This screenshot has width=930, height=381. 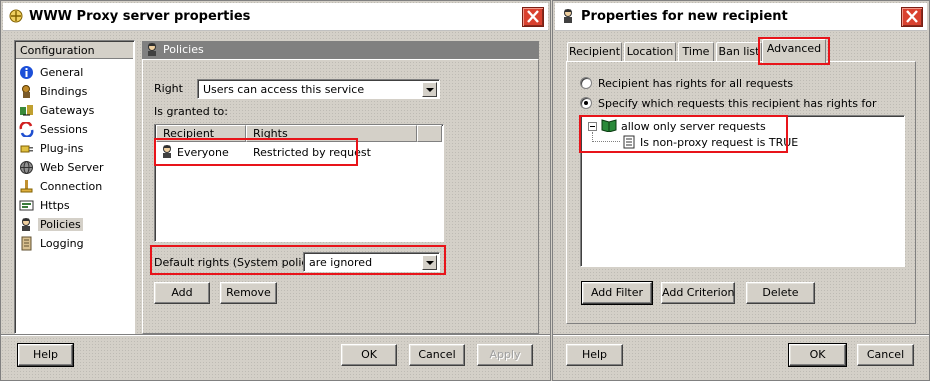 I want to click on sidebar-item-label: Gateways, so click(x=67, y=110).